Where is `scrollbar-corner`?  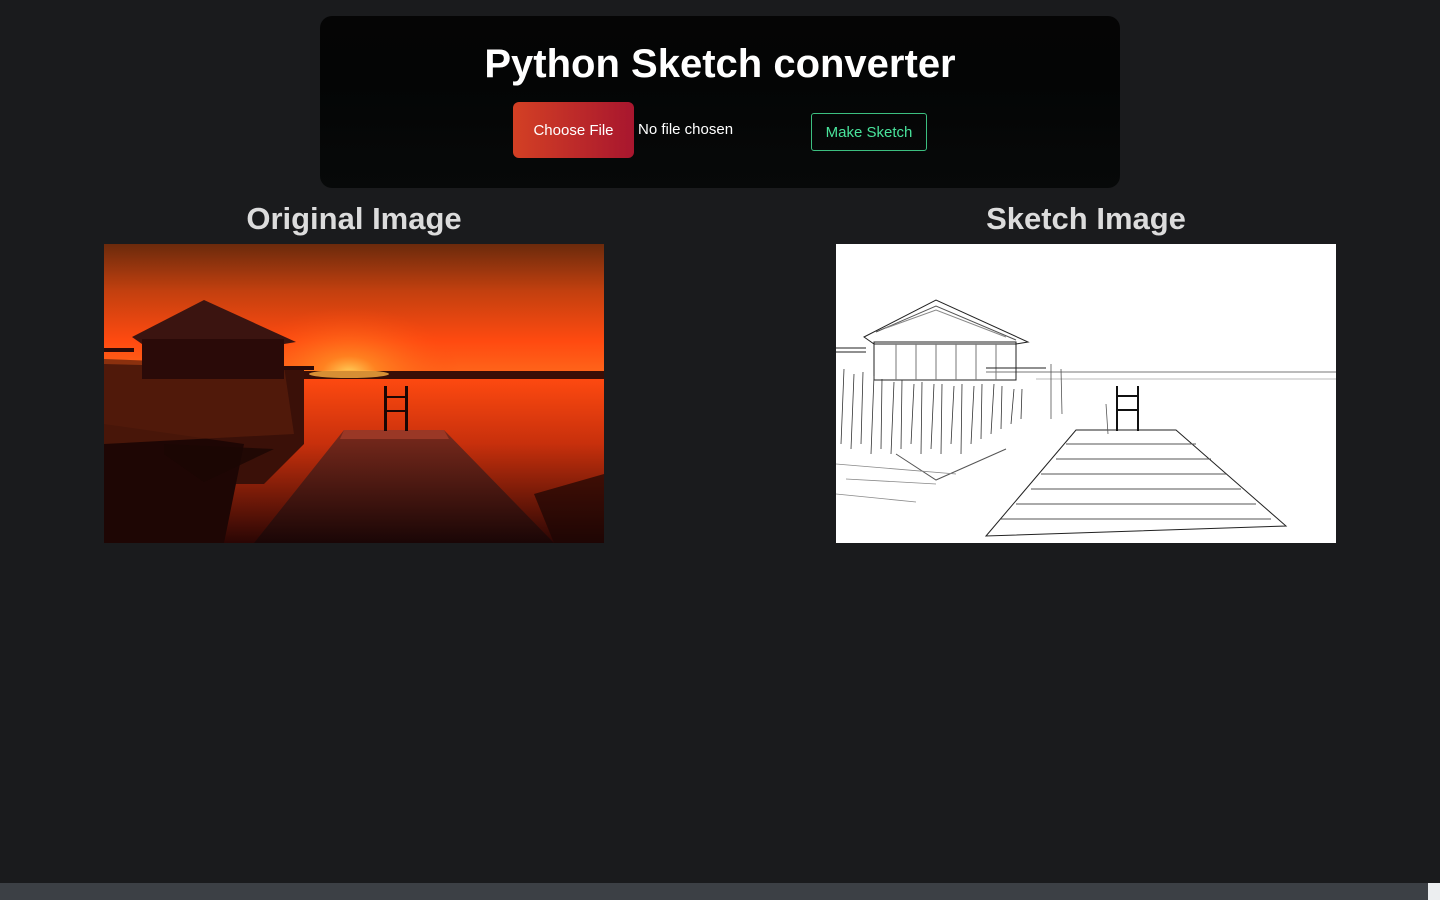
scrollbar-corner is located at coordinates (1434, 891).